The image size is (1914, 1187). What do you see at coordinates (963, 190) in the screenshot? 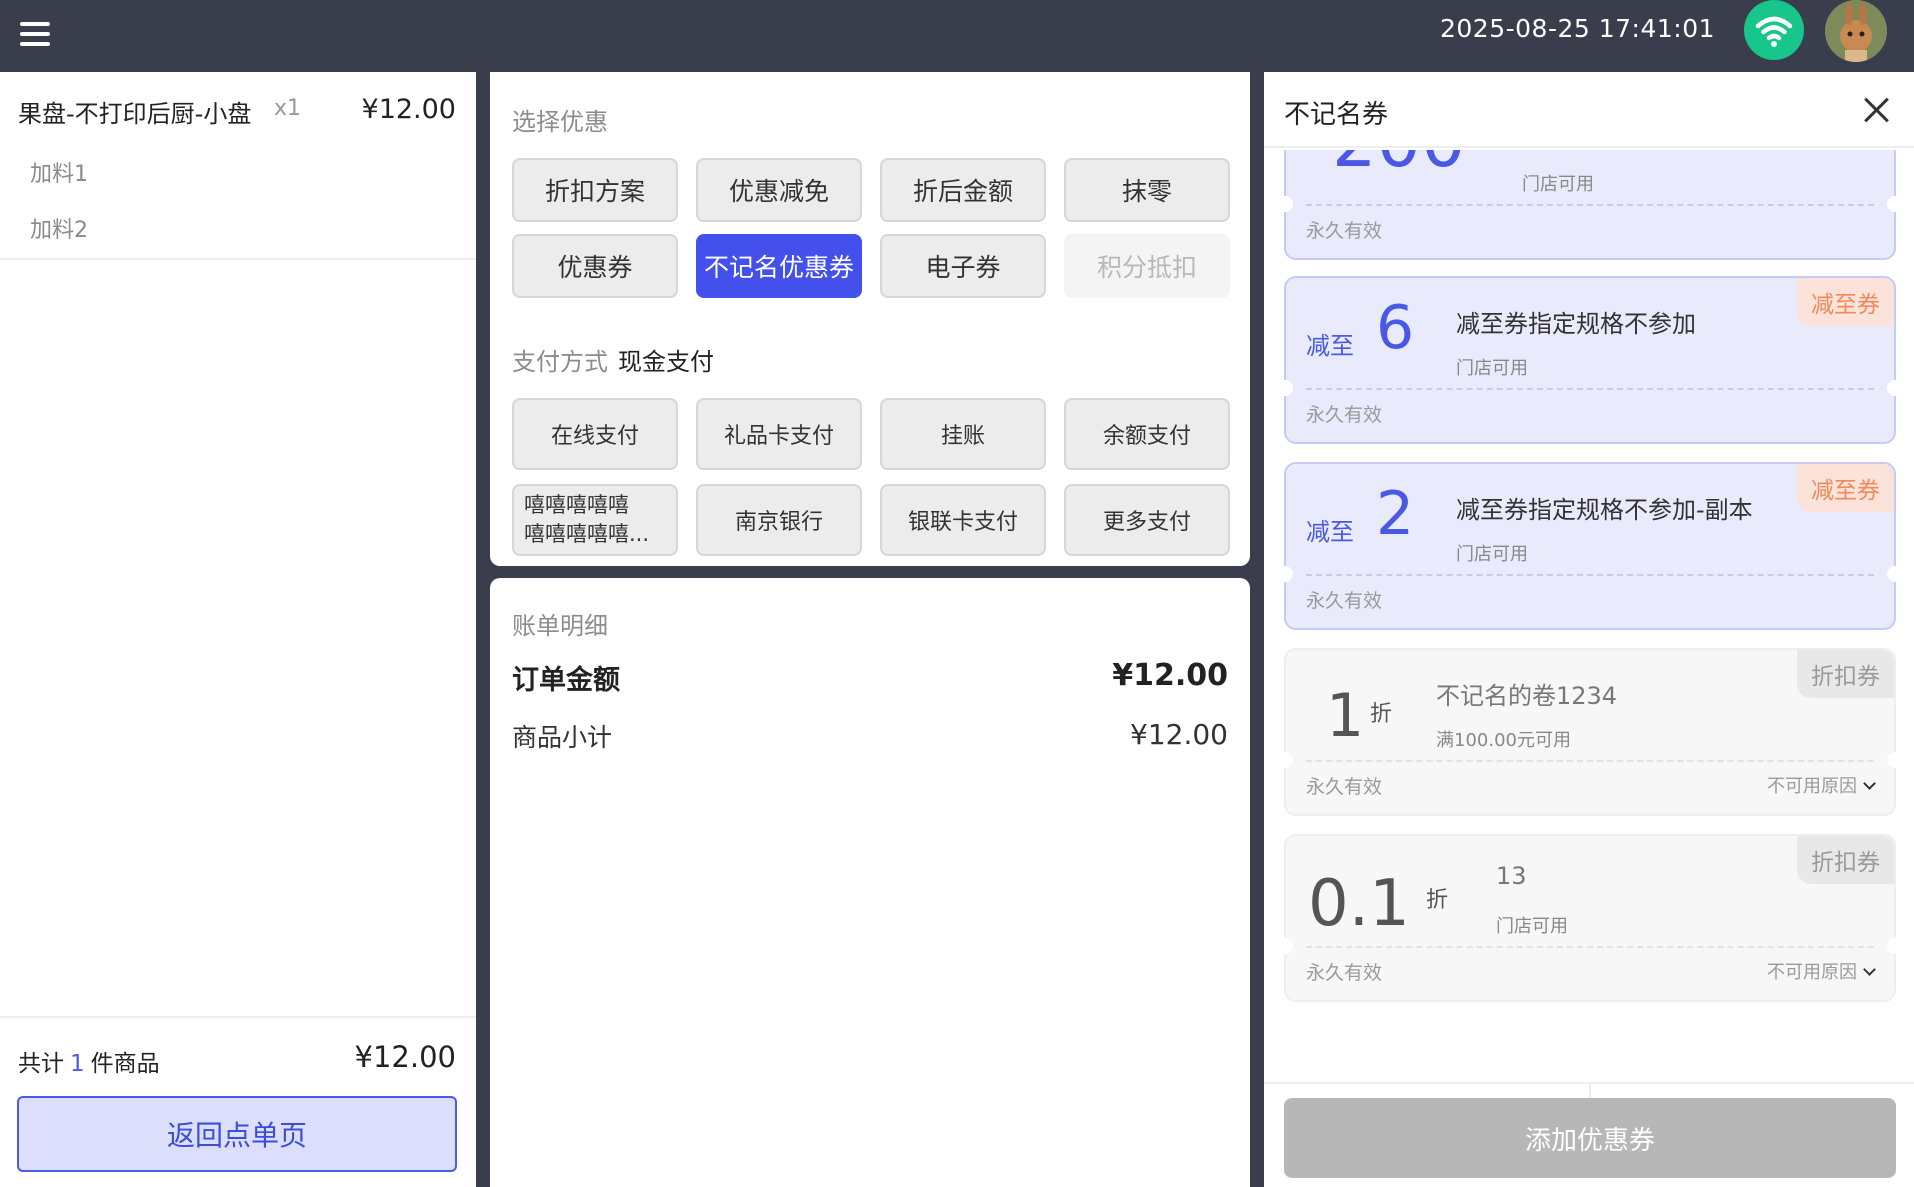
I see `discount-option: 折后金额` at bounding box center [963, 190].